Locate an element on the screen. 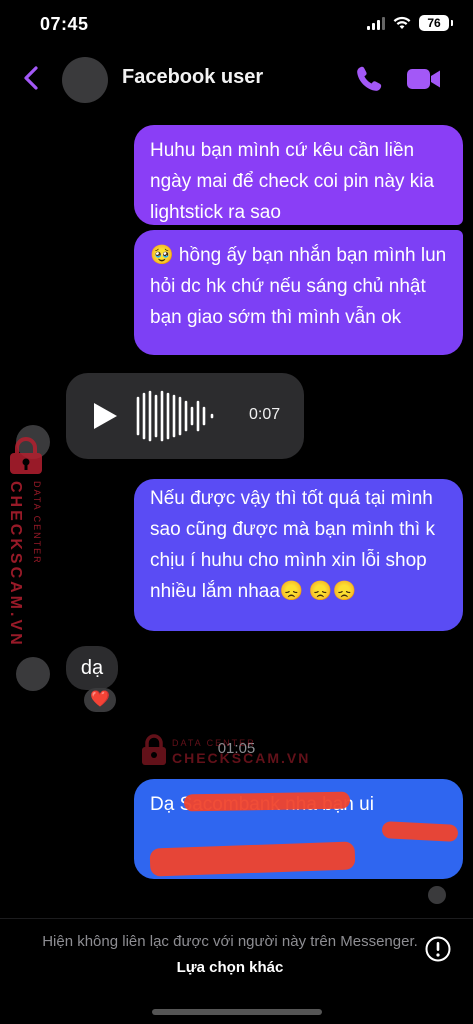 The image size is (473, 1024). redaction-mark is located at coordinates (267, 801).